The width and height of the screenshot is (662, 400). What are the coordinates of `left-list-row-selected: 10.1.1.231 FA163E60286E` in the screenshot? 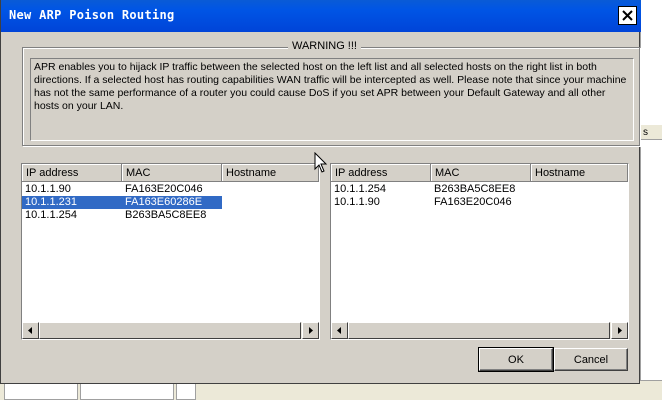 It's located at (170, 202).